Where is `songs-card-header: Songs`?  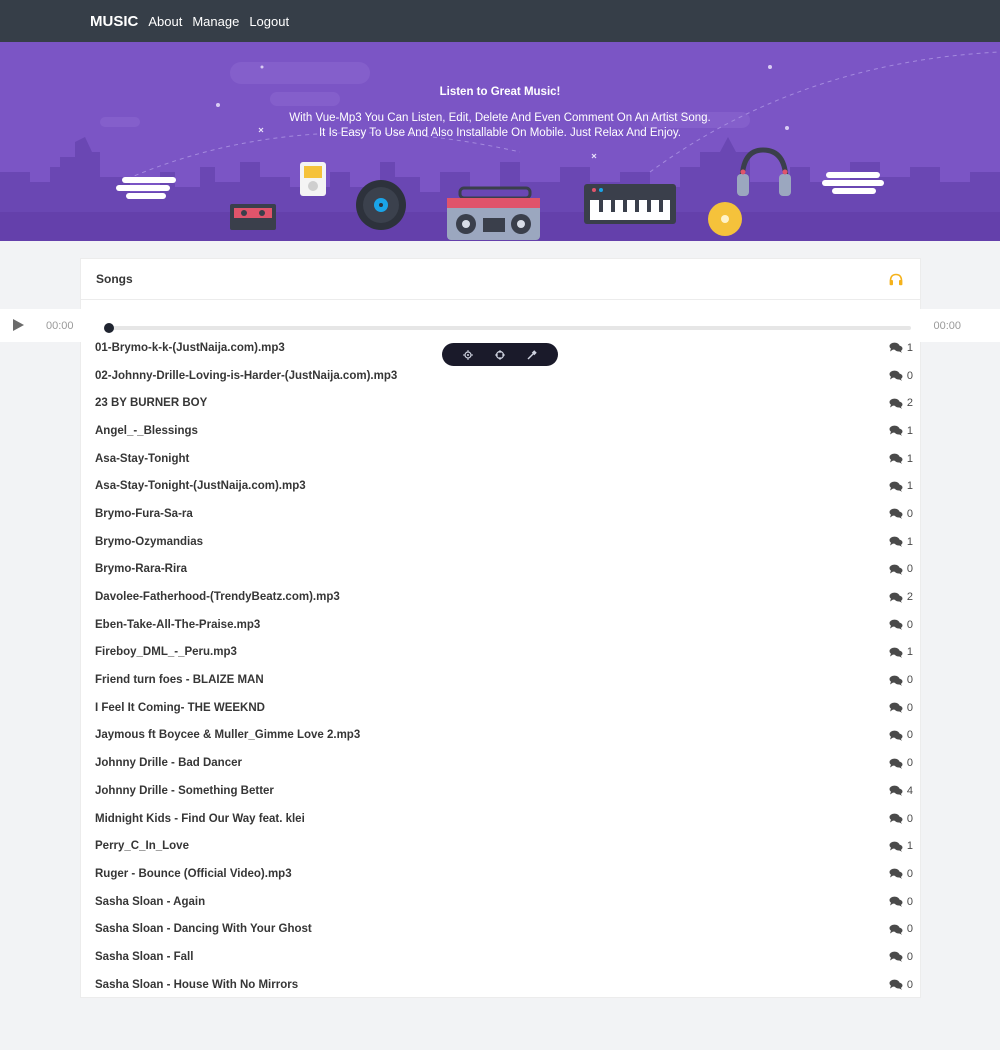 songs-card-header: Songs is located at coordinates (500, 279).